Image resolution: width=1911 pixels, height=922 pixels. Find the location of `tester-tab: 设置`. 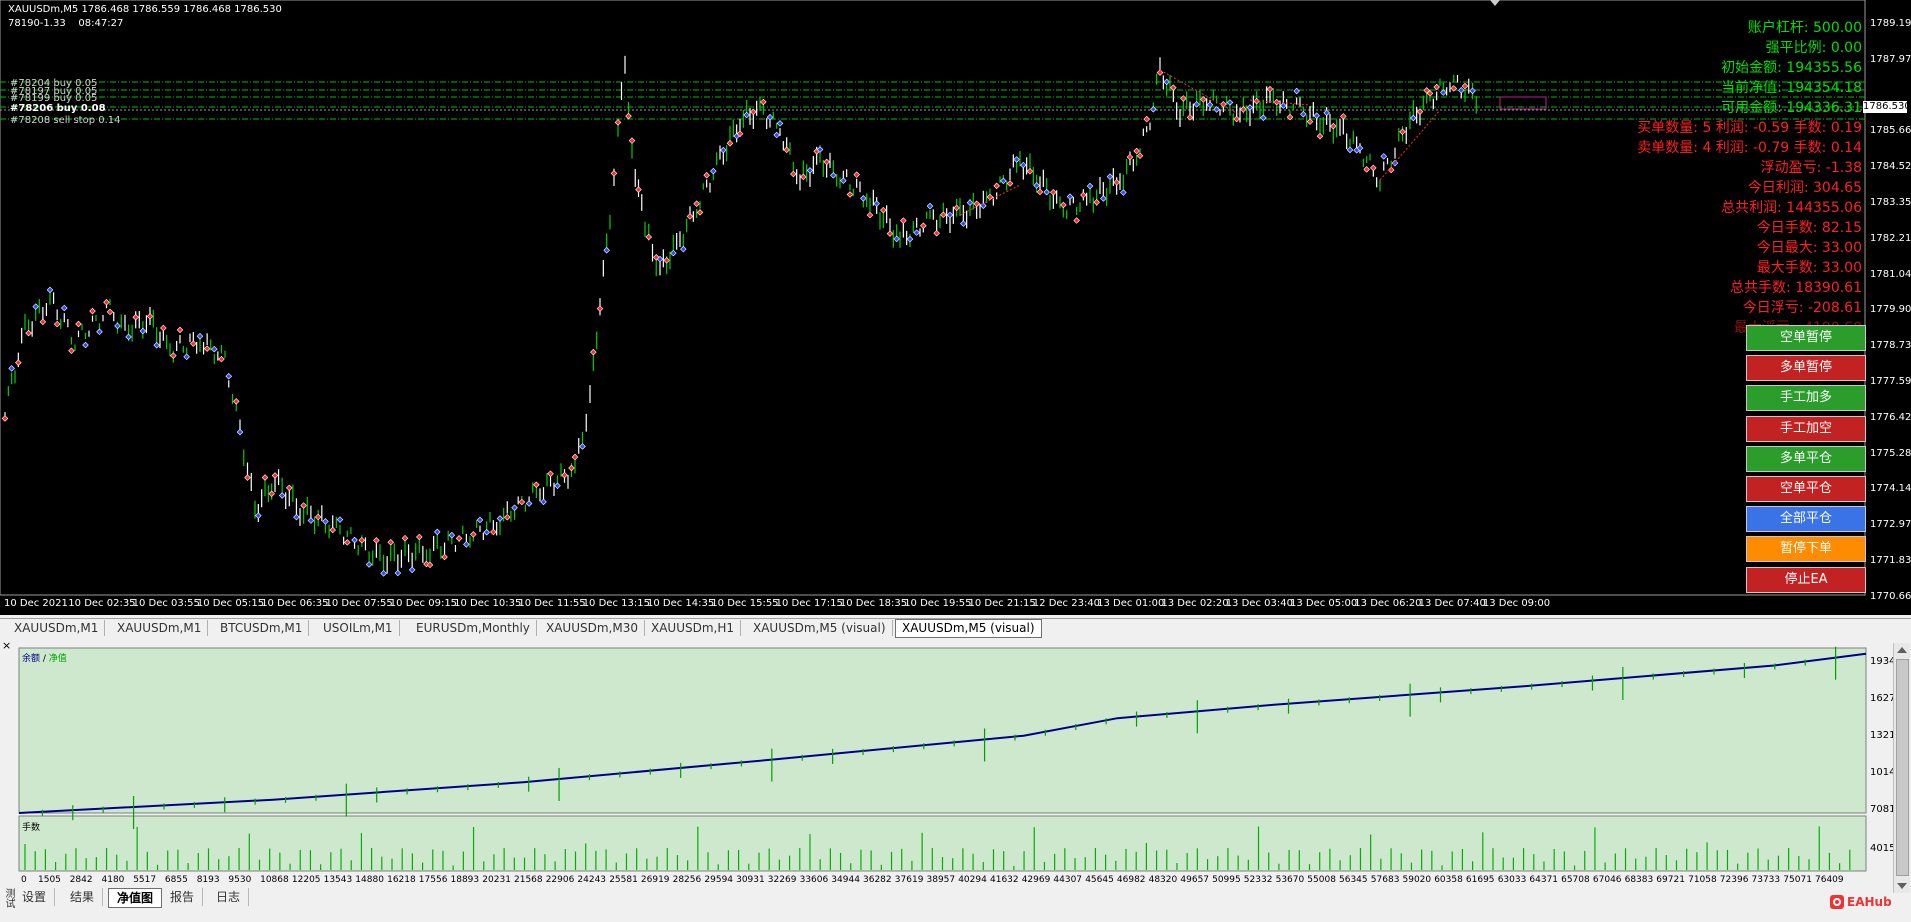

tester-tab: 设置 is located at coordinates (35, 897).